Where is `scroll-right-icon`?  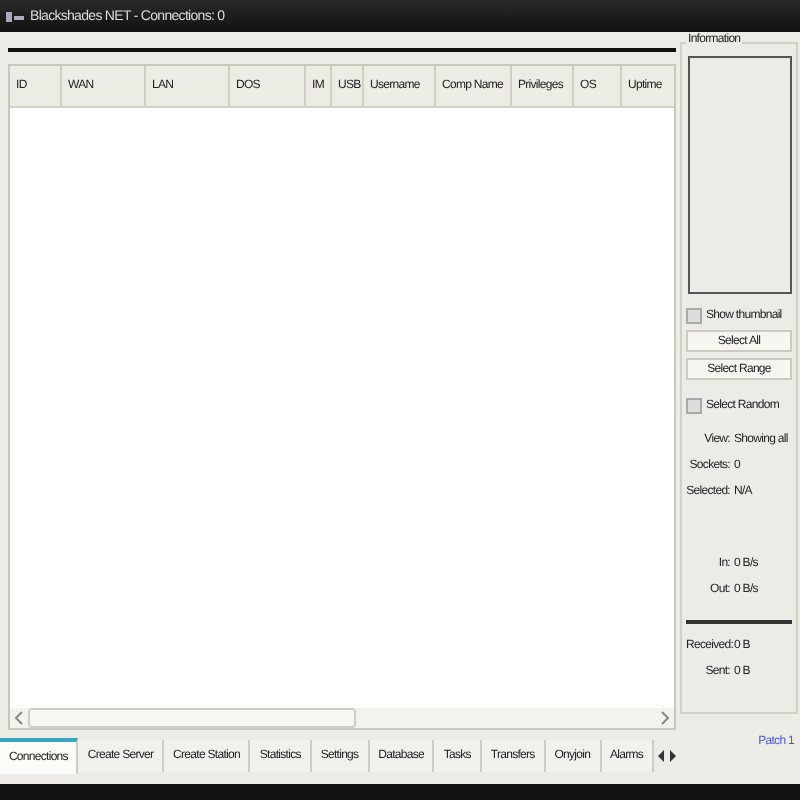 scroll-right-icon is located at coordinates (664, 718).